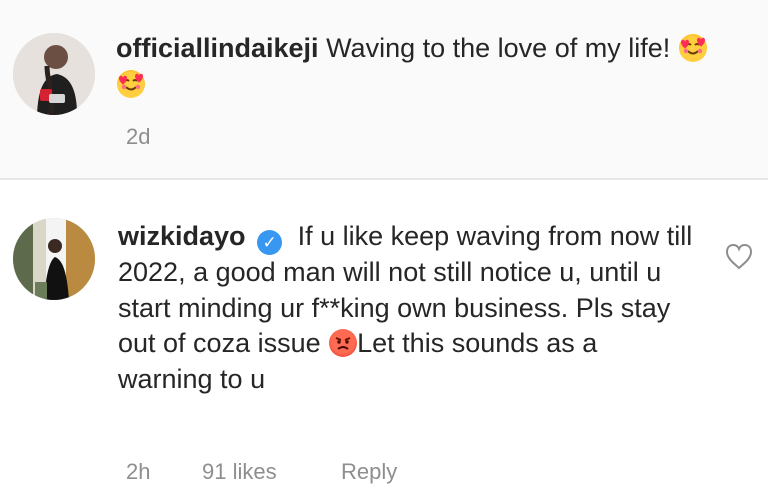 The height and width of the screenshot is (498, 768). Describe the element at coordinates (369, 472) in the screenshot. I see `reply-button: Reply` at that location.